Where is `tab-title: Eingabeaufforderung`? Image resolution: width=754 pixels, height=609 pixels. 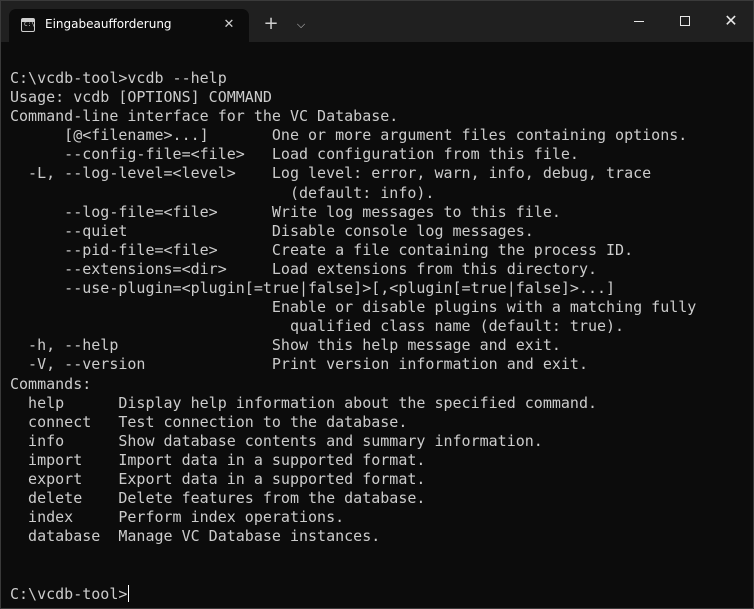 tab-title: Eingabeaufforderung is located at coordinates (108, 24).